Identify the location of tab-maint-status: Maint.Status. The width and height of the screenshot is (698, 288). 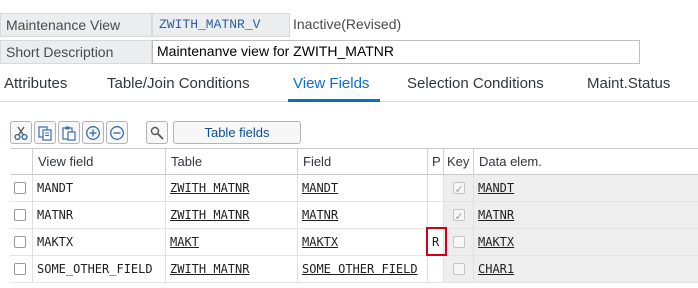
(628, 84).